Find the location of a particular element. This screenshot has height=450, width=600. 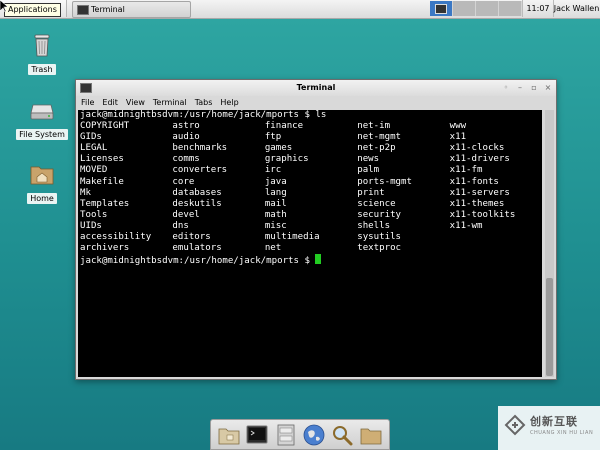

ls-entry: audio is located at coordinates (186, 137).